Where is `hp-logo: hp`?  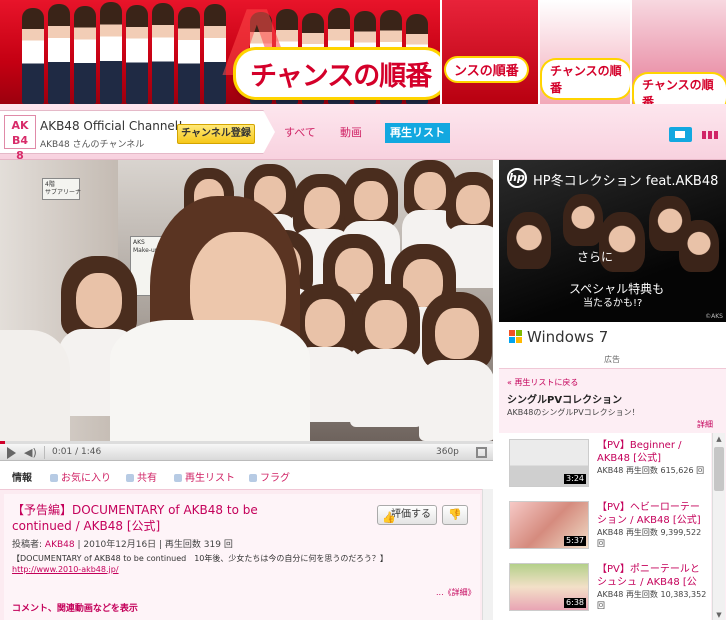
hp-logo: hp is located at coordinates (517, 178).